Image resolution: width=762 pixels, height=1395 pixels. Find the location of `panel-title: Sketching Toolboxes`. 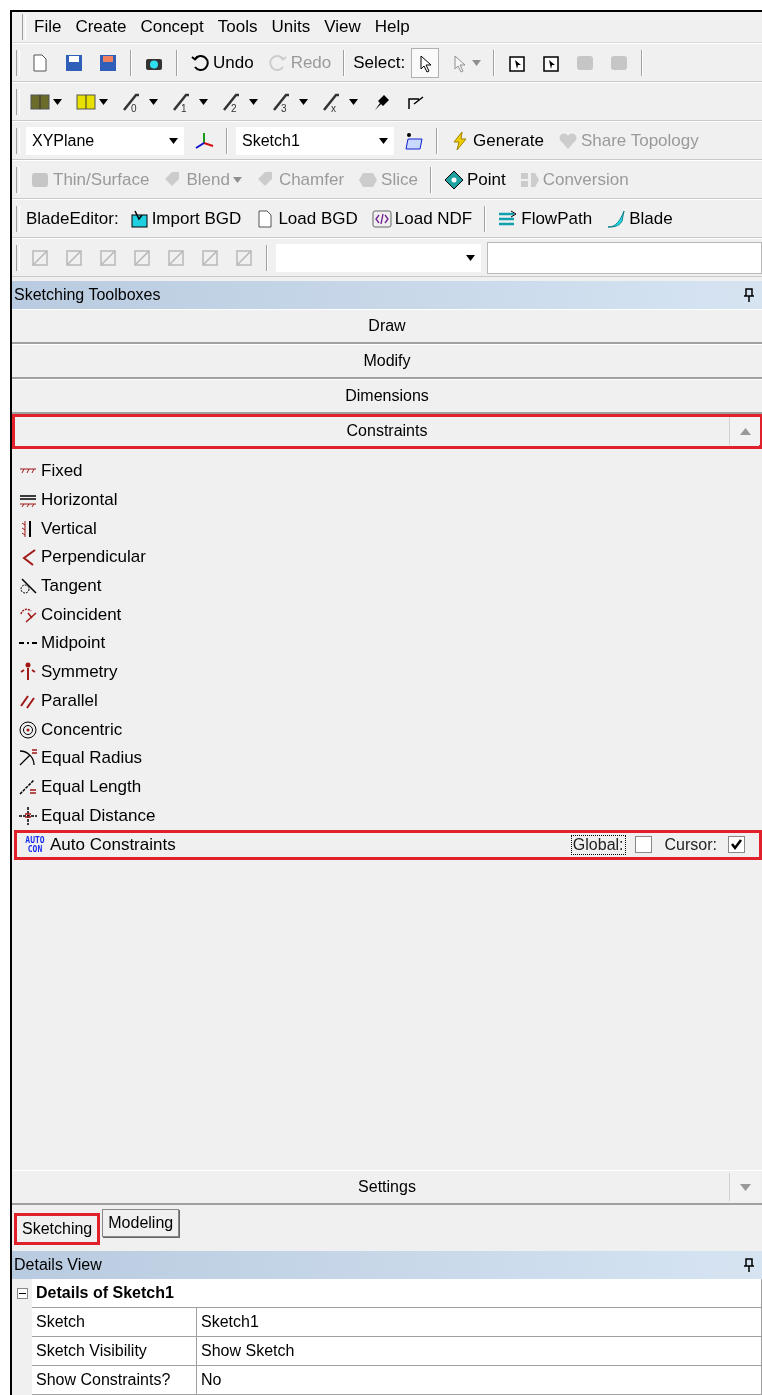

panel-title: Sketching Toolboxes is located at coordinates (87, 295).